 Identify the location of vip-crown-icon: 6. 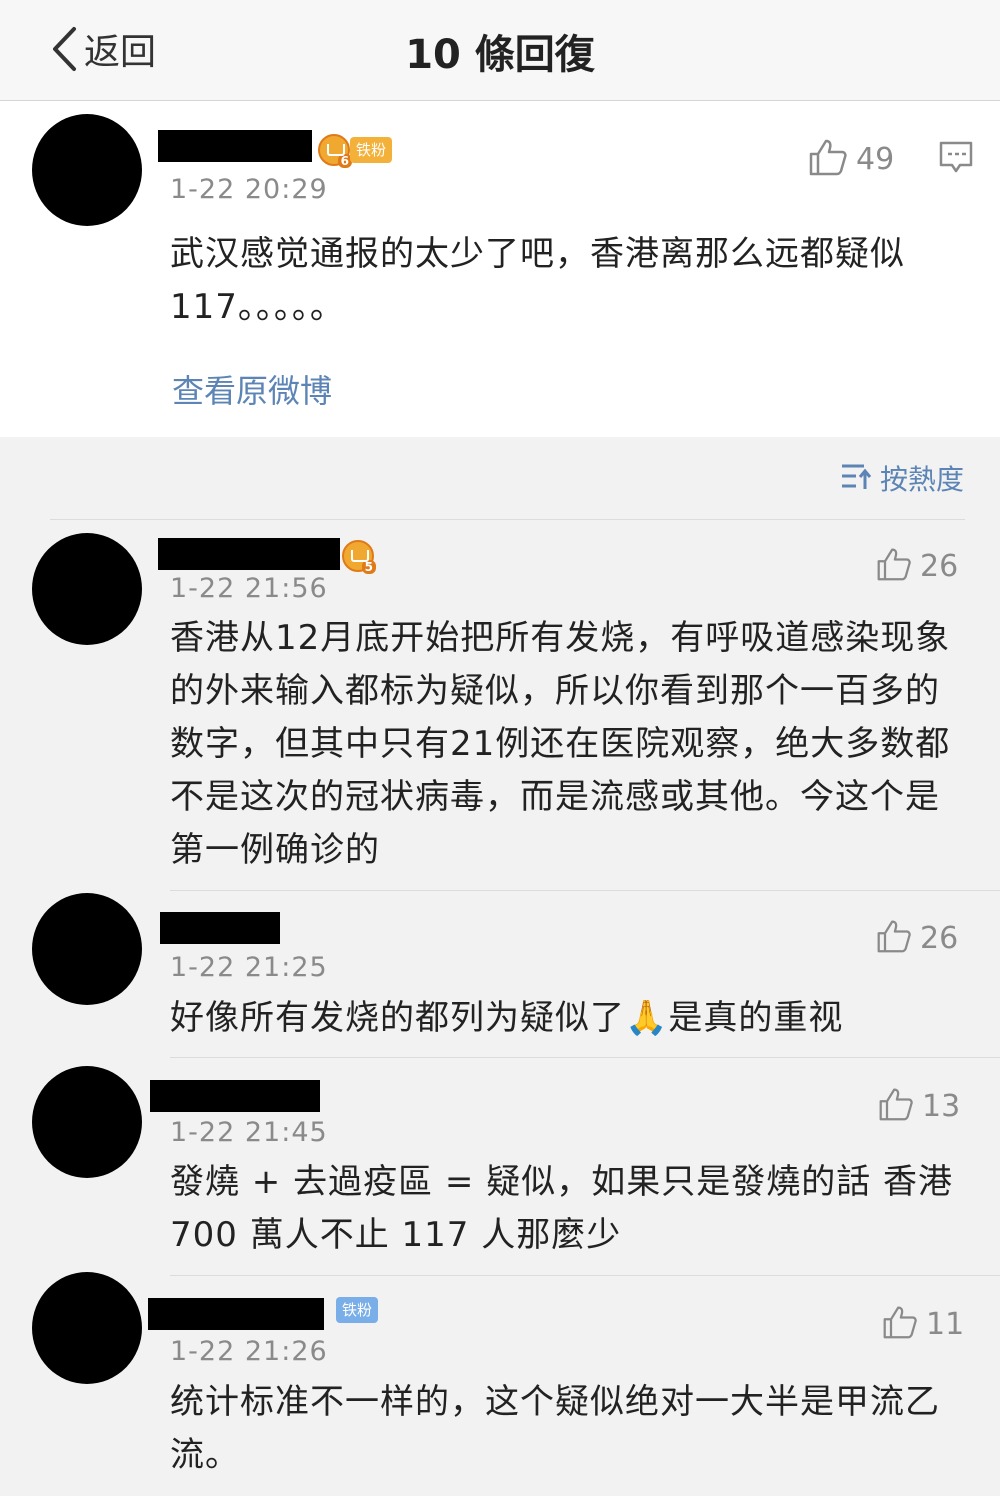
(335, 151).